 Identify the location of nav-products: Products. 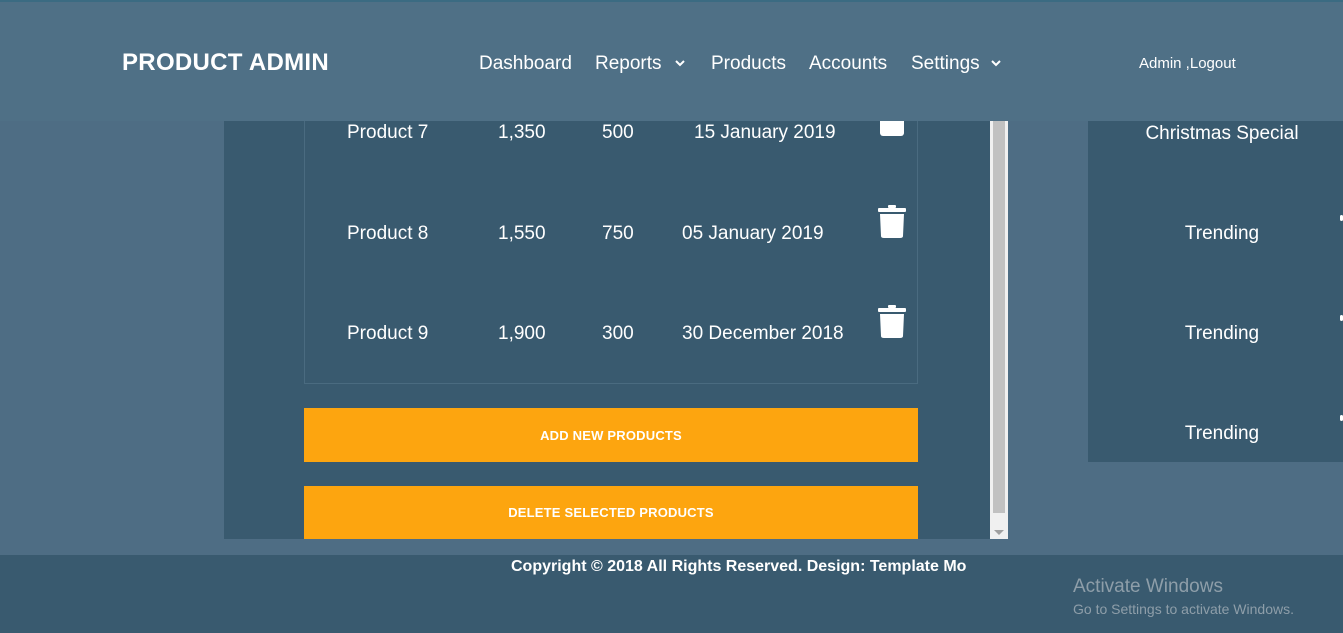
(748, 64).